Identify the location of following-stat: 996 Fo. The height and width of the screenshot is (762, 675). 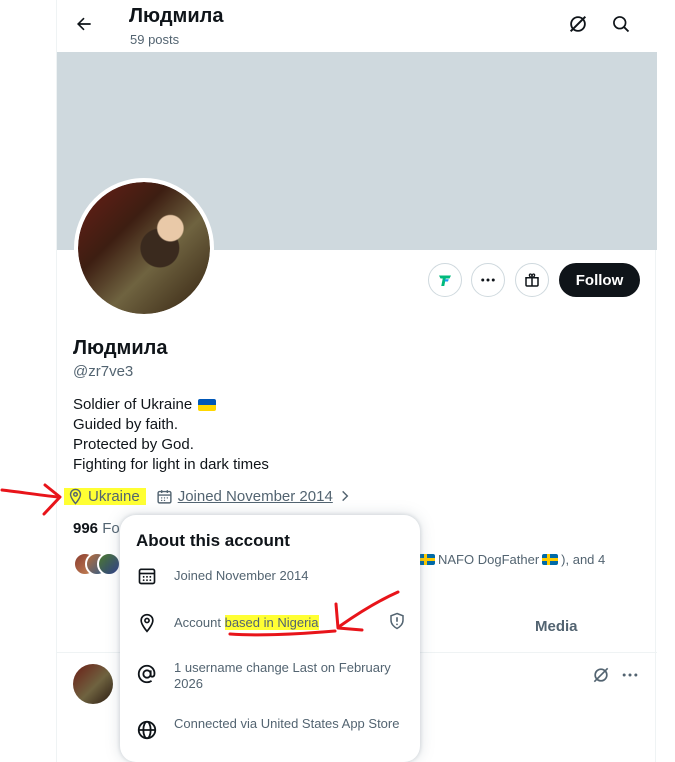
(96, 528).